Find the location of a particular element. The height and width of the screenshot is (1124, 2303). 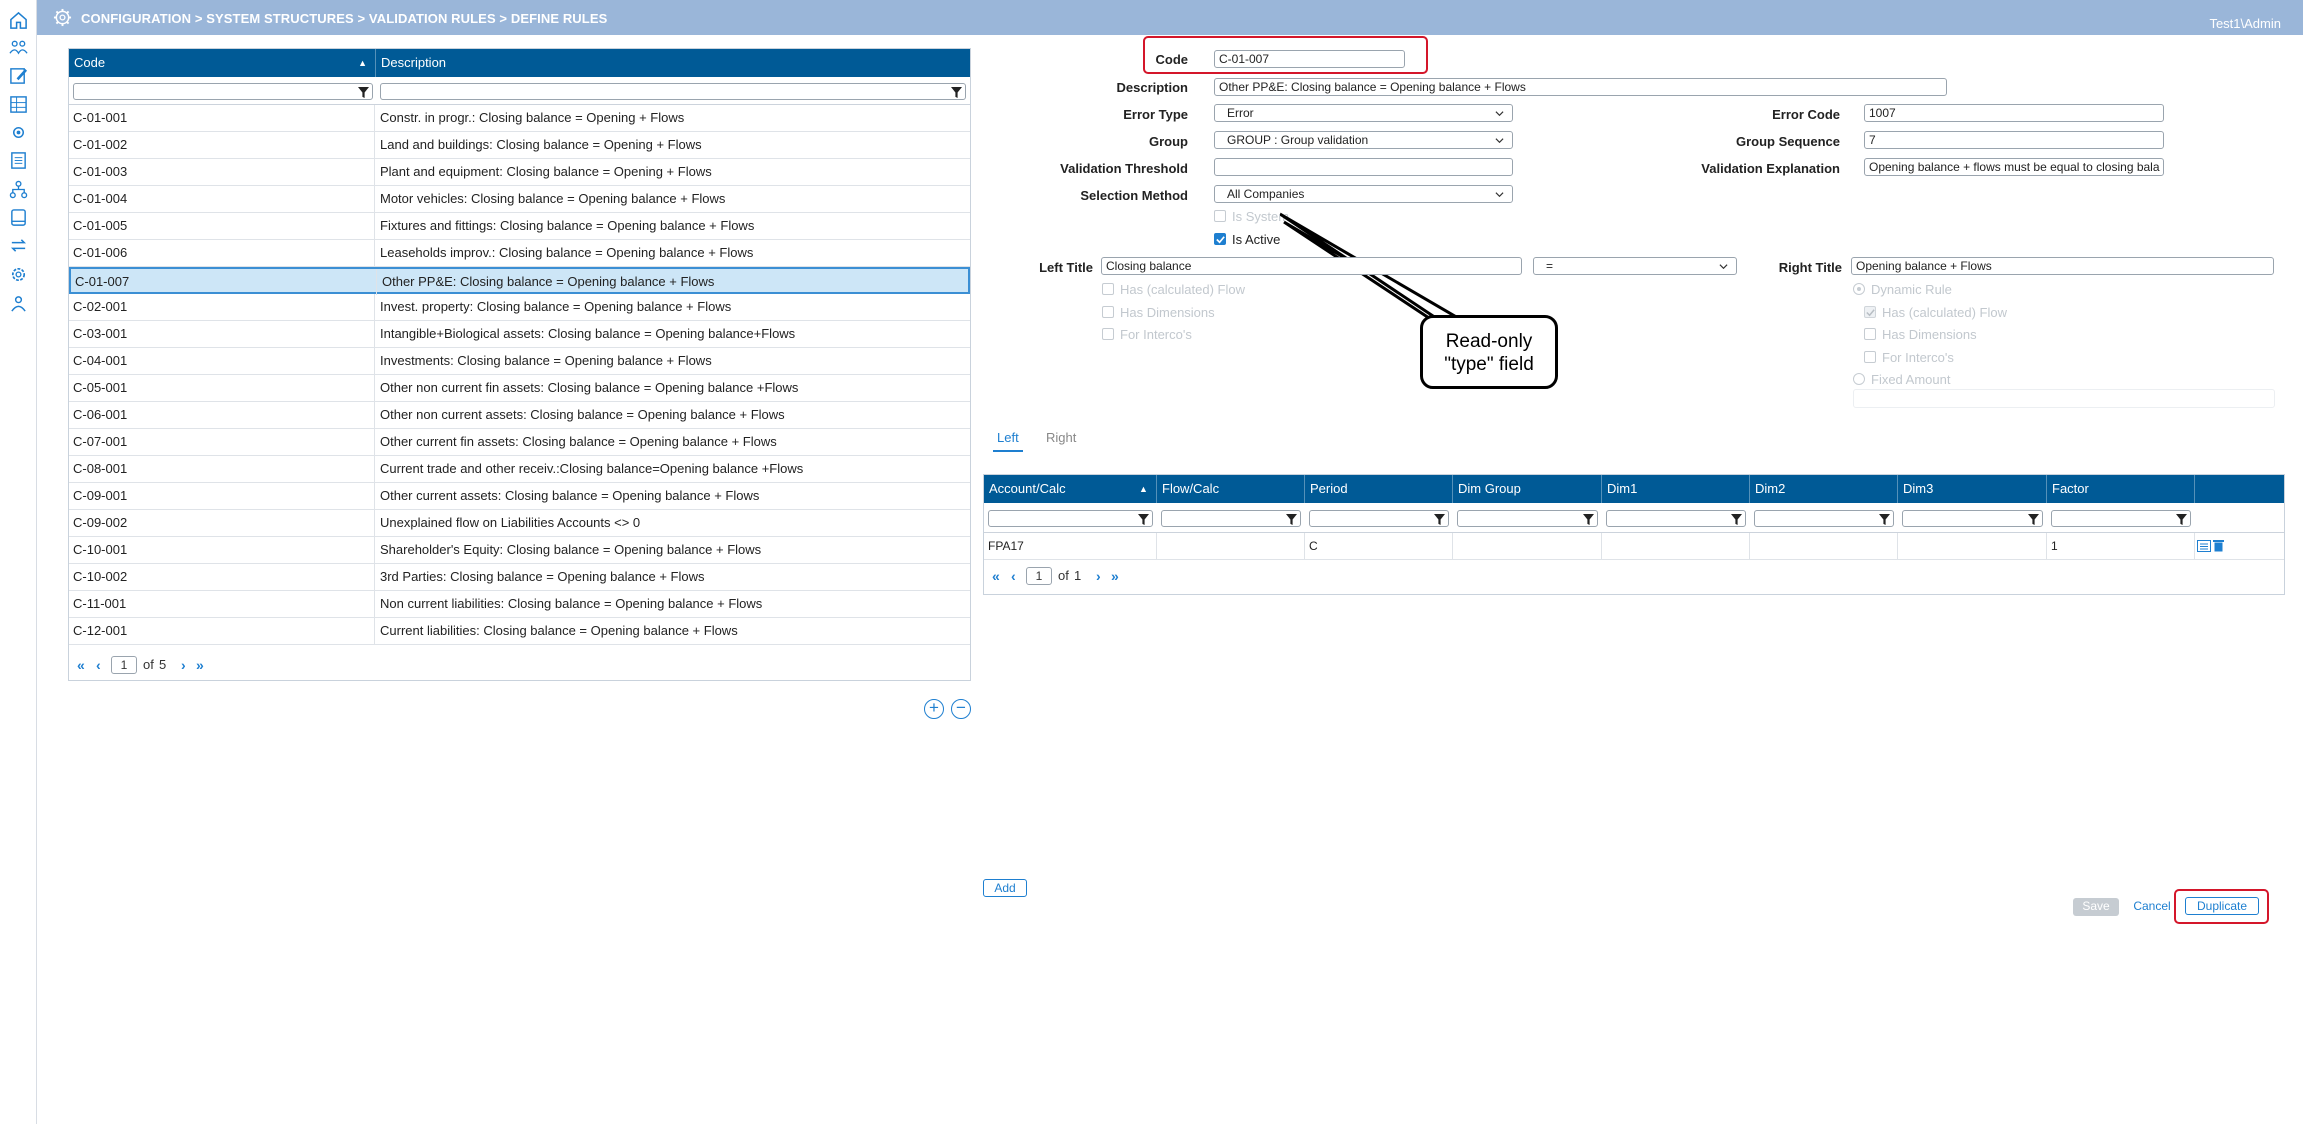

dim1-filter-input is located at coordinates (1676, 518).